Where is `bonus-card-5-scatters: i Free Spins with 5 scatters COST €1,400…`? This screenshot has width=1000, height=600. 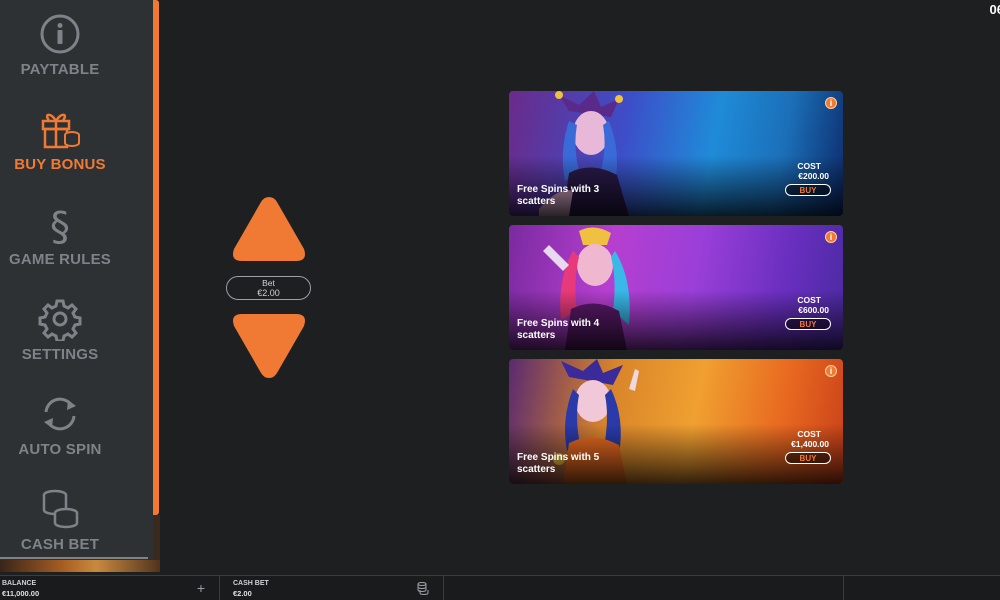
bonus-card-5-scatters: i Free Spins with 5 scatters COST €1,400… is located at coordinates (676, 421).